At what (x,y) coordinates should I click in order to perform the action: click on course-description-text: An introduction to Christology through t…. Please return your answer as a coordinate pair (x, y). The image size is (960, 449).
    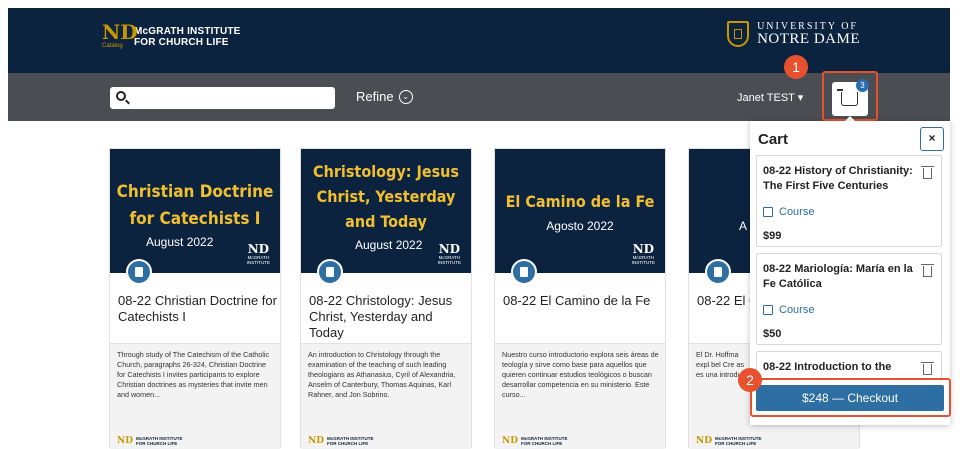
    Looking at the image, I should click on (382, 374).